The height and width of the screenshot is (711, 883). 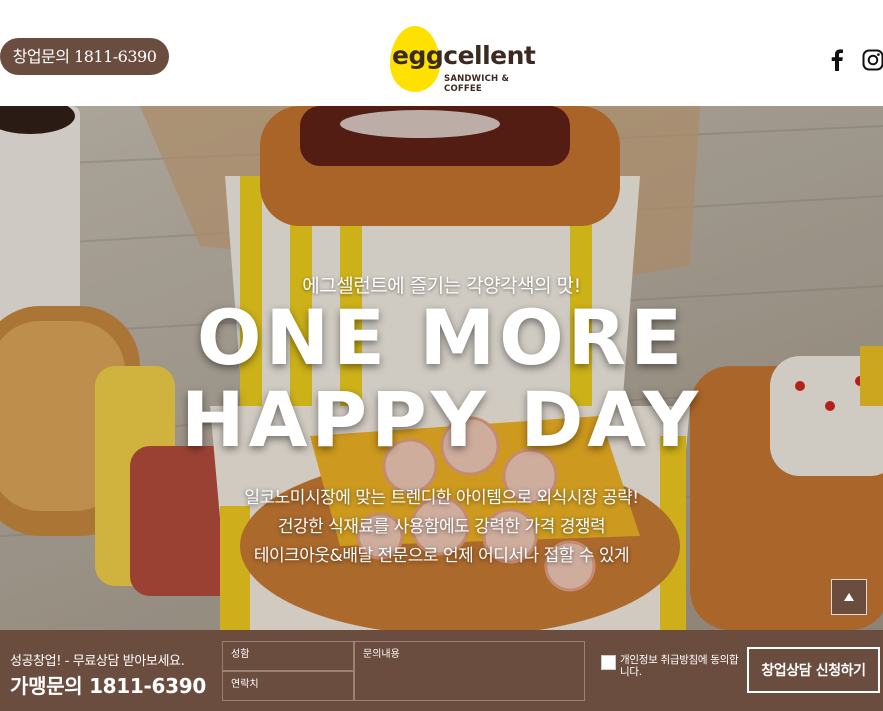 I want to click on hero-title-line2: HAPPY DAY, so click(x=441, y=419).